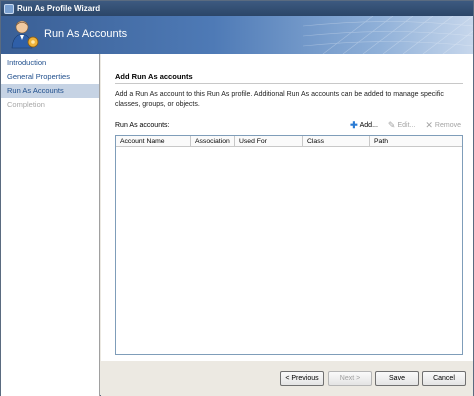  Describe the element at coordinates (391, 125) in the screenshot. I see `edit-icon: ✎` at that location.